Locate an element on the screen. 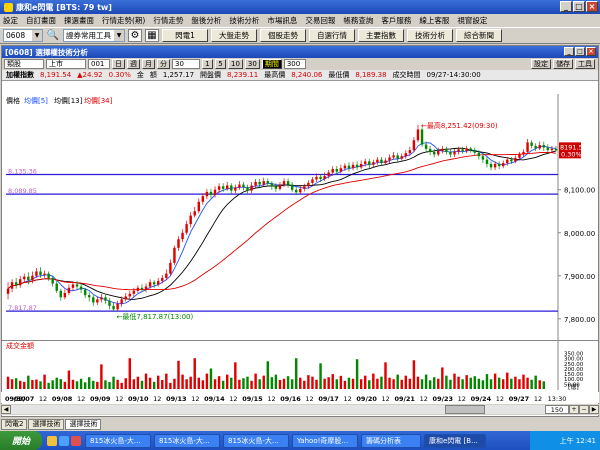 The height and width of the screenshot is (450, 600). stock-trend-button: 個股走勢 is located at coordinates (283, 35).